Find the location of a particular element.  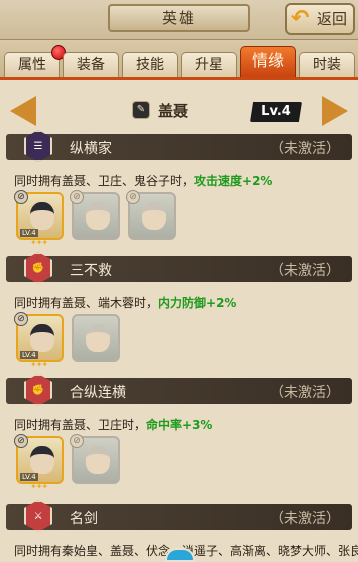

bond-desc-text: 同时拥有盖聂、卫庄、鬼谷子时， is located at coordinates (104, 181).